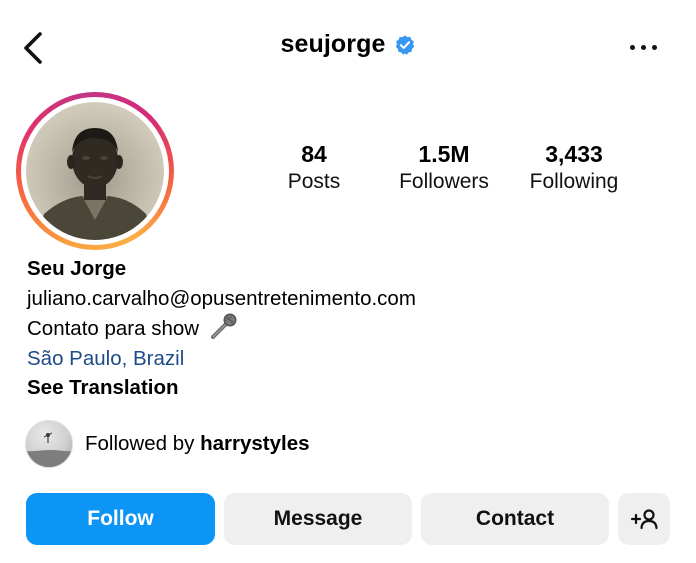 This screenshot has height=563, width=696. What do you see at coordinates (221, 388) in the screenshot?
I see `see-translation-link: See Translation` at bounding box center [221, 388].